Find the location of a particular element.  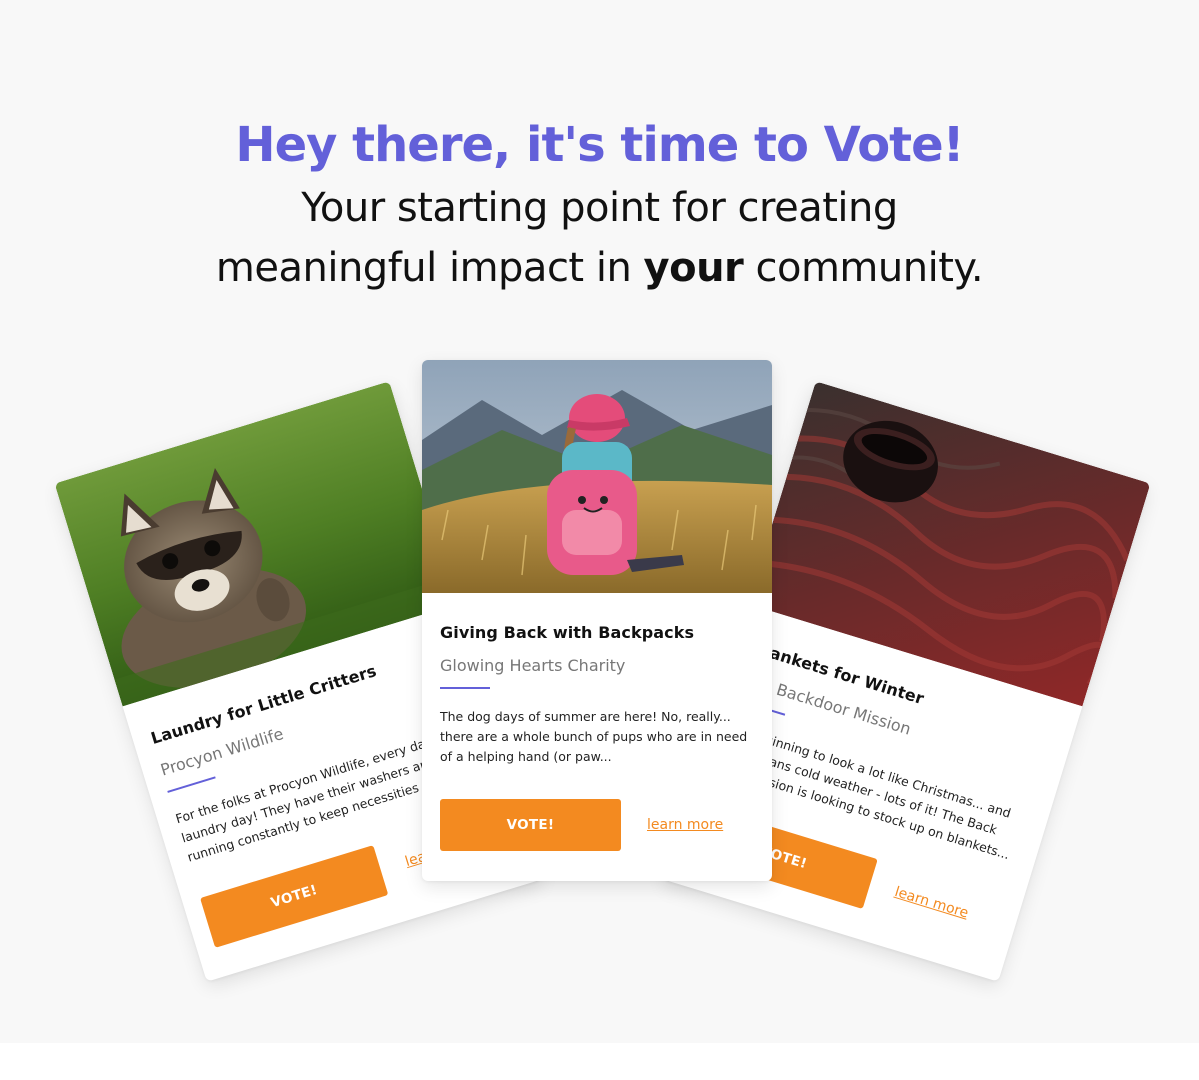

card-actions: VOTE! learn more is located at coordinates (581, 825).